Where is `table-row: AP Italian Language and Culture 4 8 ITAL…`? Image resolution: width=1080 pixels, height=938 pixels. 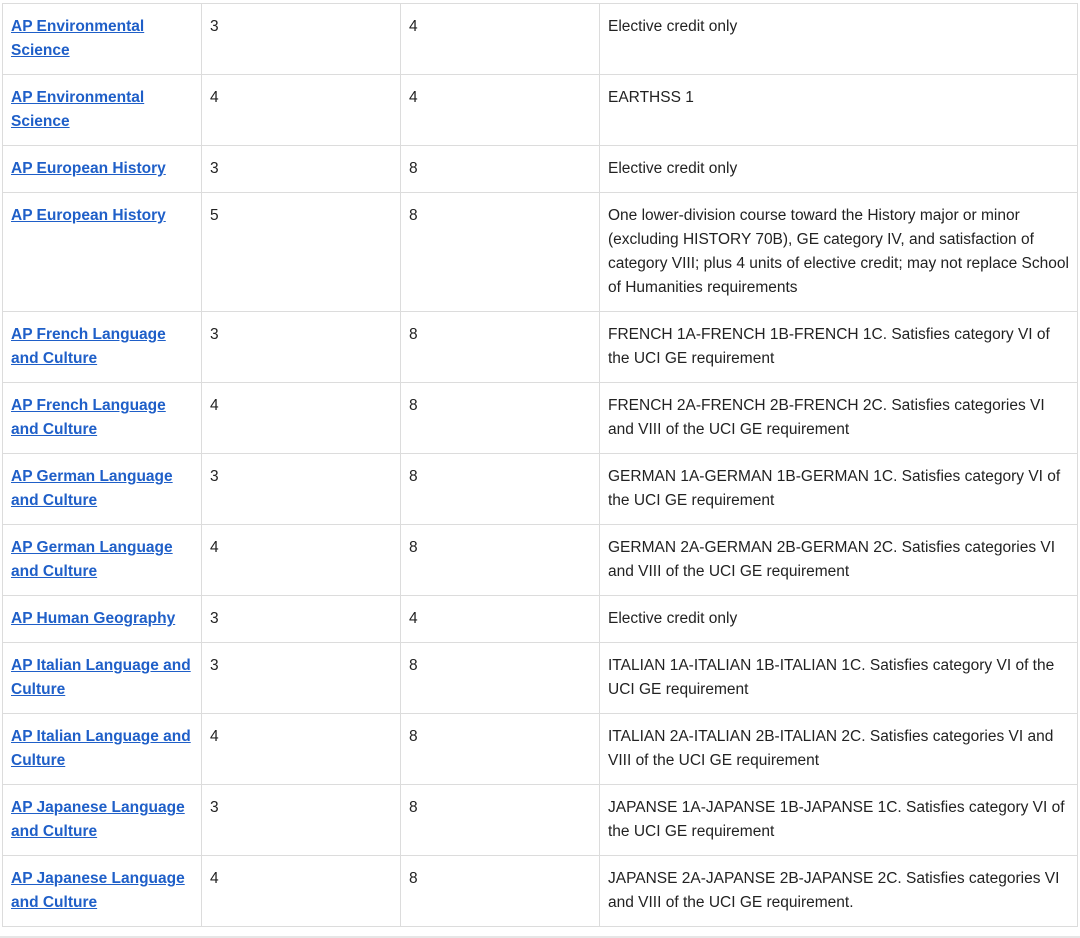
table-row: AP Italian Language and Culture 4 8 ITAL… is located at coordinates (540, 749).